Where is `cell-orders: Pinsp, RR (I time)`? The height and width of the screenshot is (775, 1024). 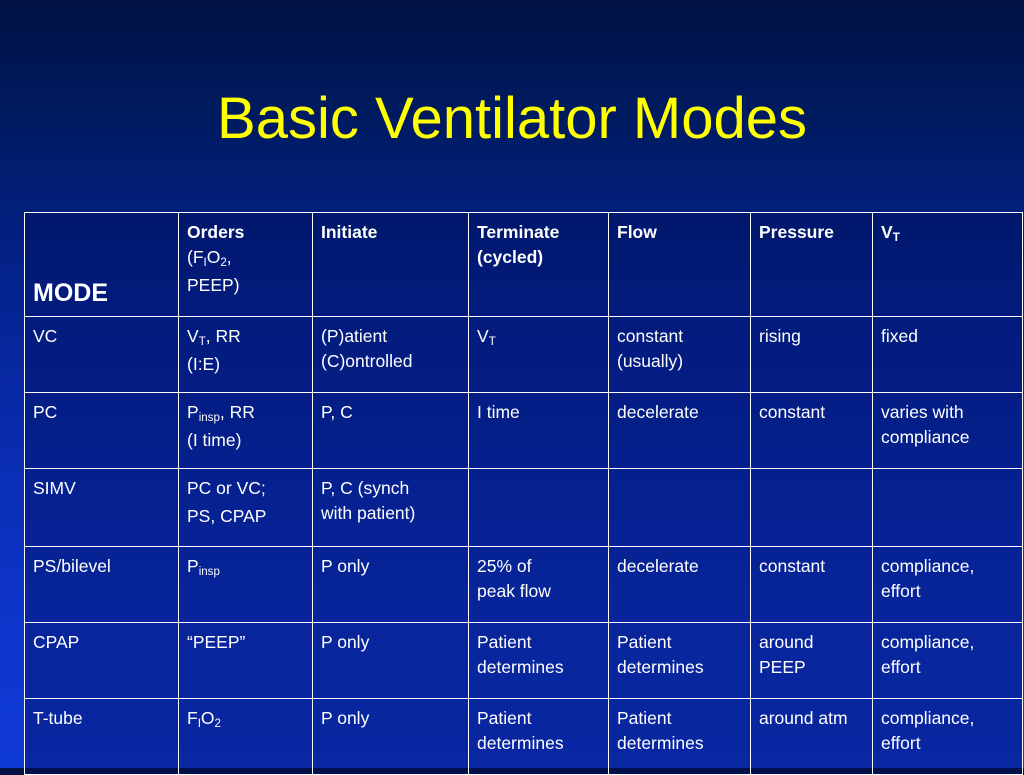
cell-orders: Pinsp, RR (I time) is located at coordinates (245, 430).